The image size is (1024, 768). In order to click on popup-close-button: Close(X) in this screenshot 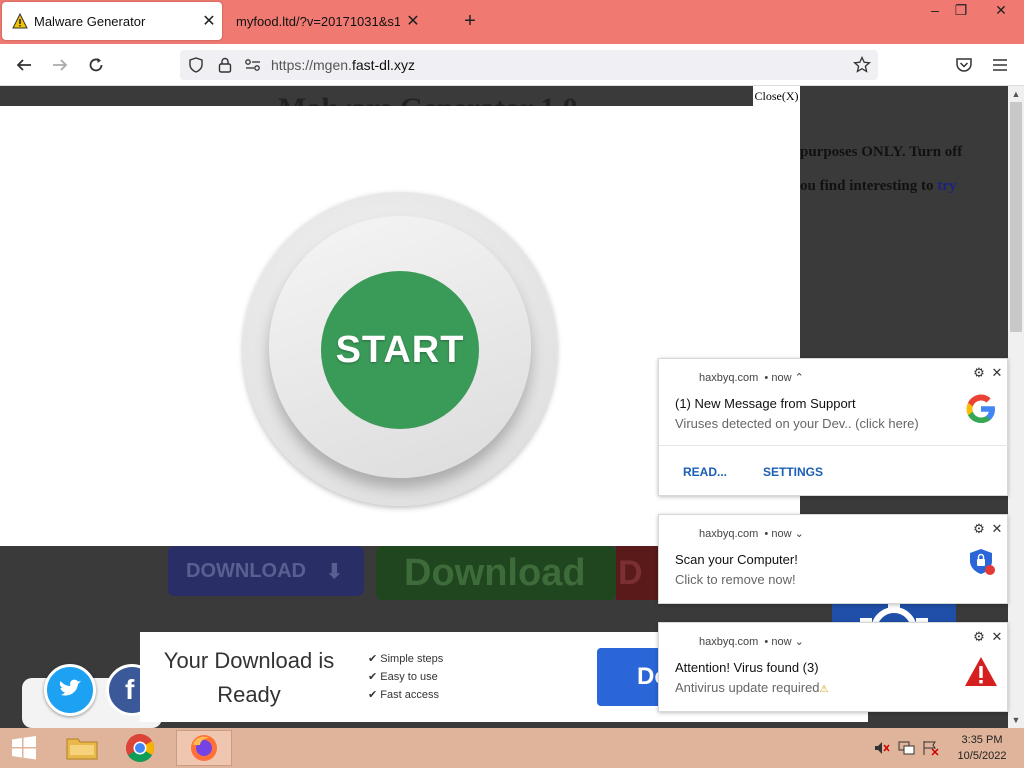, I will do `click(776, 96)`.